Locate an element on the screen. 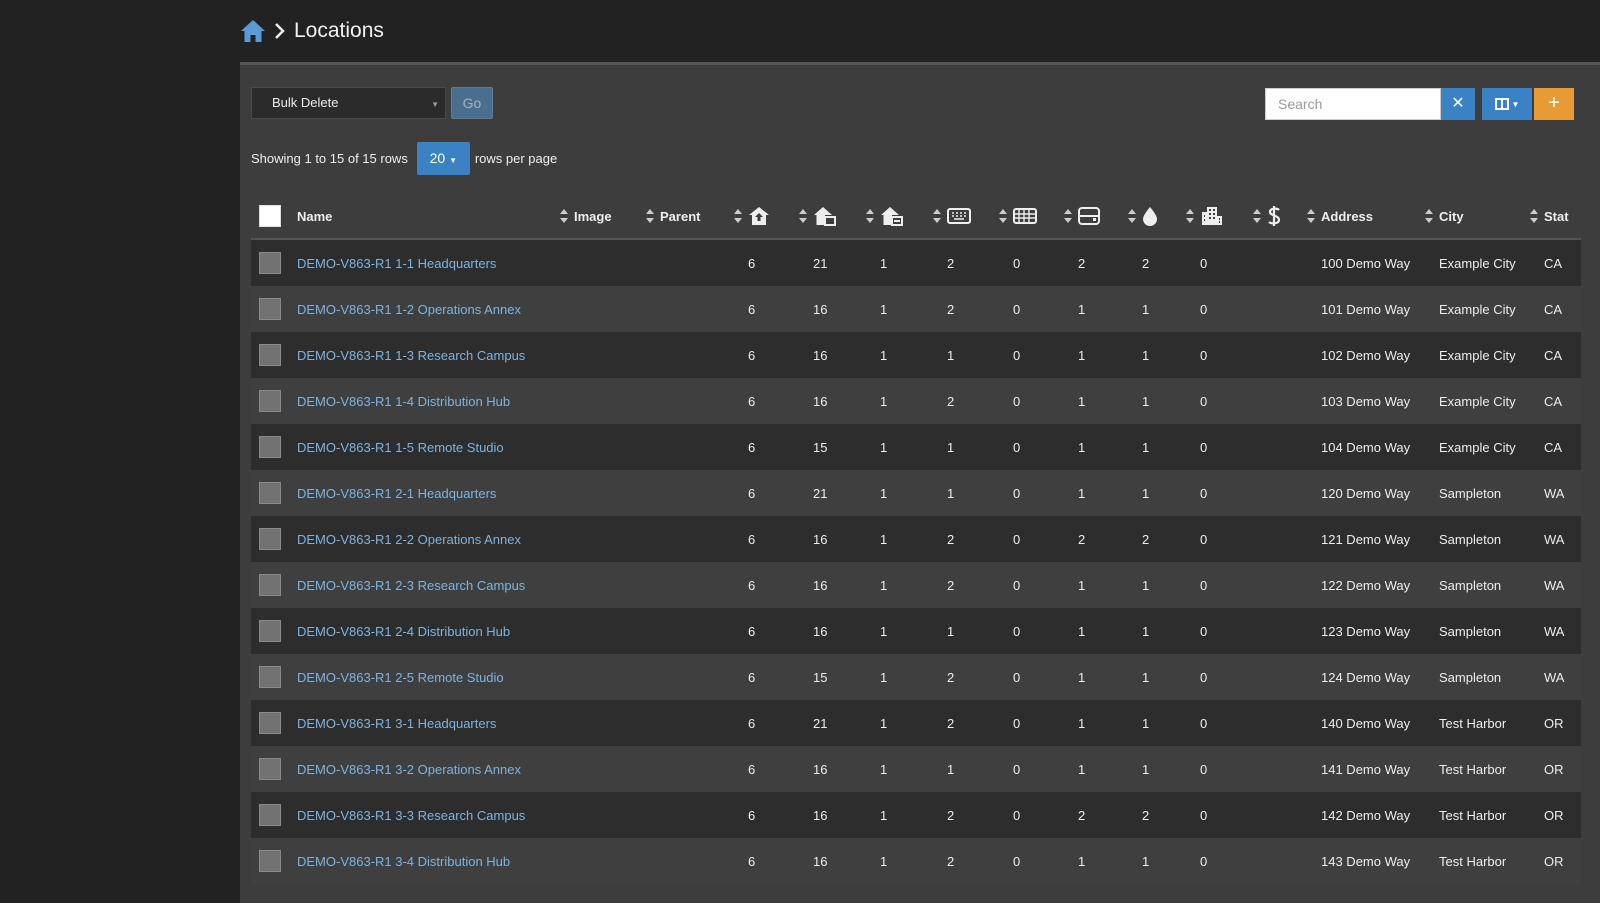  search-input is located at coordinates (1353, 104).